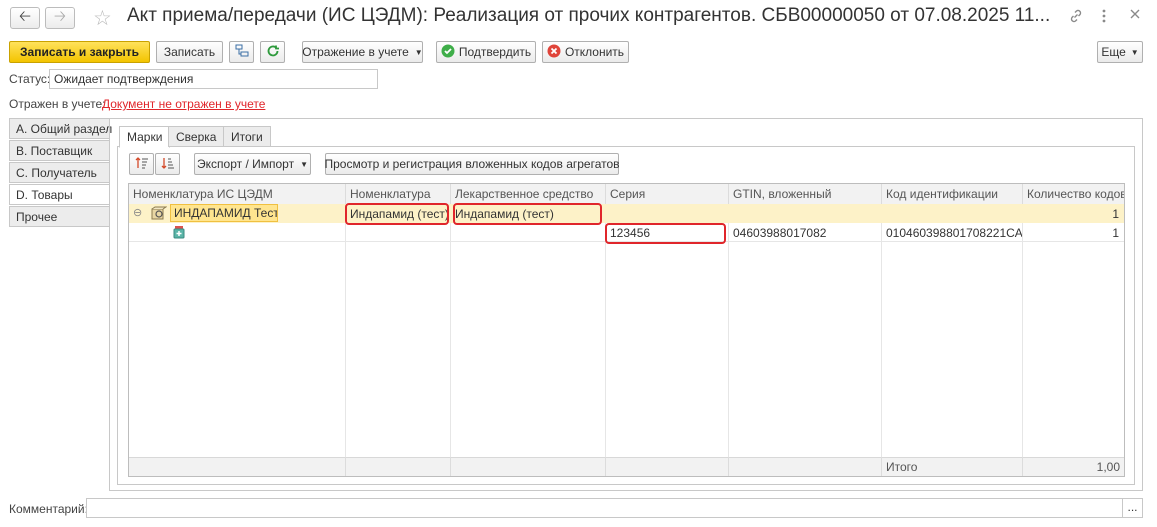  What do you see at coordinates (355, 52) in the screenshot?
I see `reflection-label: Отражение в учете` at bounding box center [355, 52].